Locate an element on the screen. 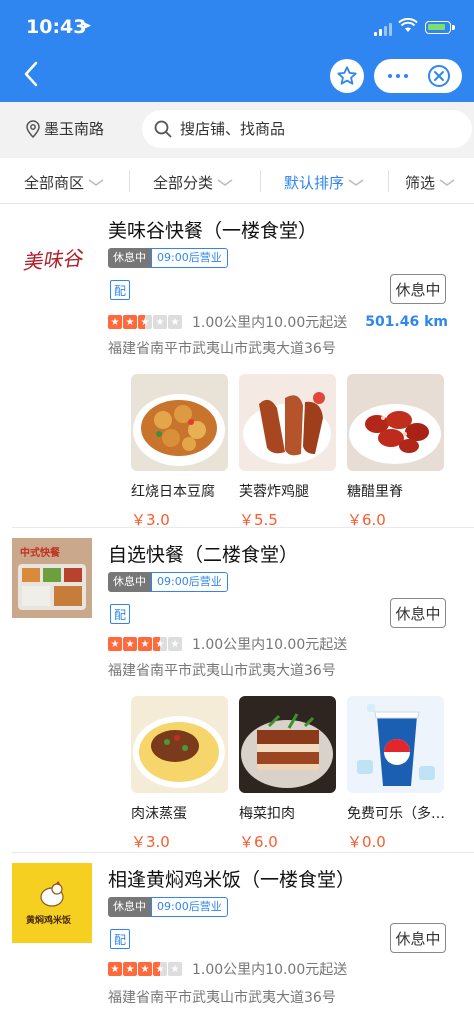  close-button is located at coordinates (439, 76).